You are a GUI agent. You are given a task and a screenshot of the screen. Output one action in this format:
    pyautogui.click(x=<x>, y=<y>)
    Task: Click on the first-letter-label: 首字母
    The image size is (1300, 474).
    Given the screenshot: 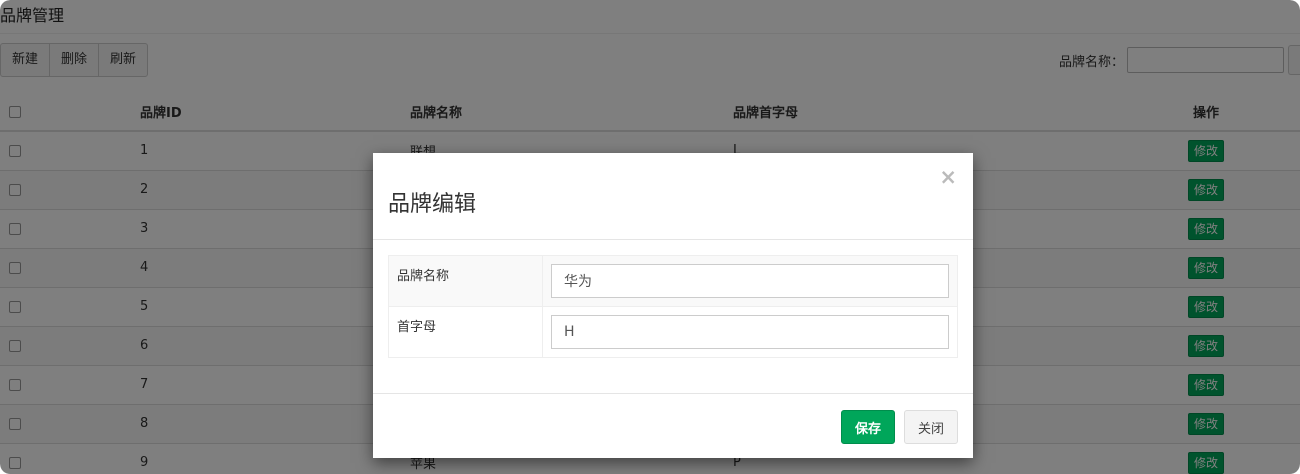 What is the action you would take?
    pyautogui.click(x=465, y=332)
    